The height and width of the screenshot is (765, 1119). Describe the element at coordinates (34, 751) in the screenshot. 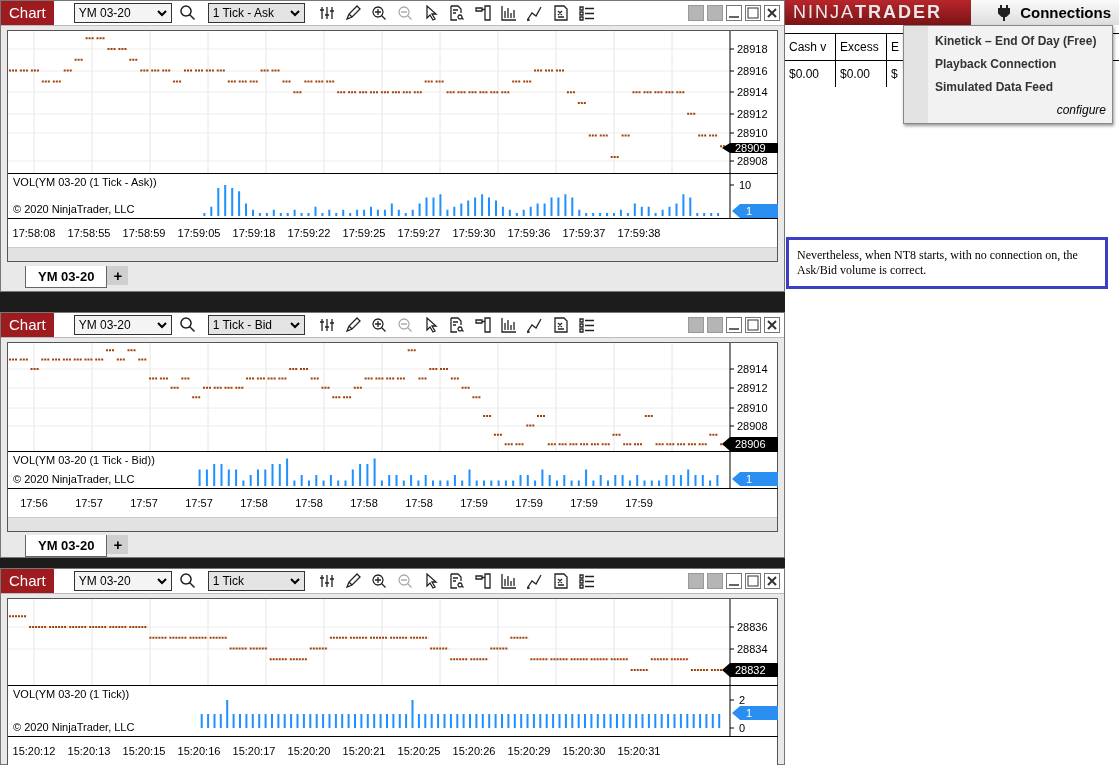

I see `time-label: 15:20:12` at that location.